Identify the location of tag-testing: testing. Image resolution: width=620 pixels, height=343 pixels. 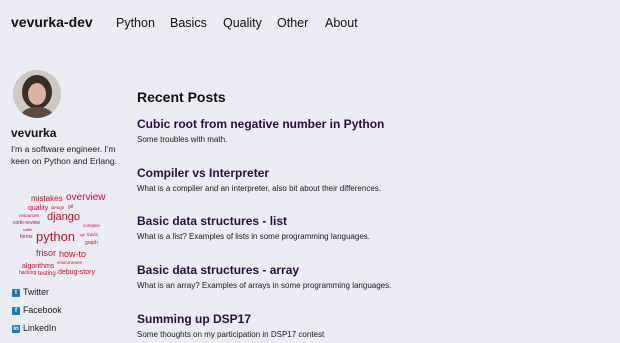
(47, 274).